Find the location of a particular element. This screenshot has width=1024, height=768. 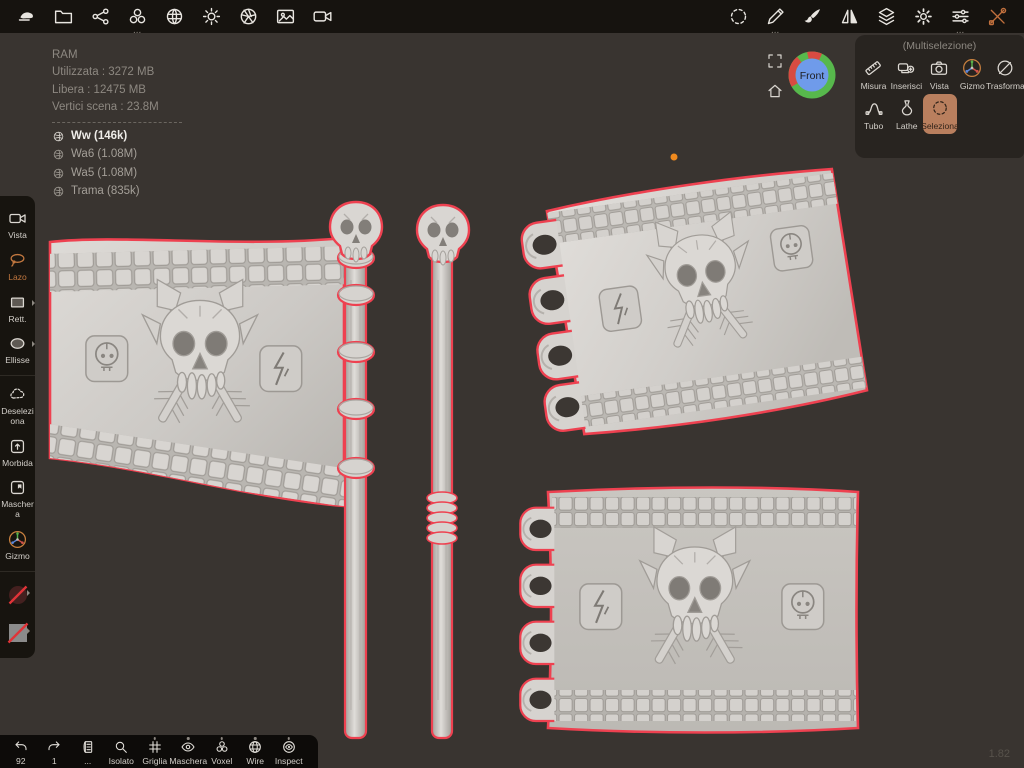

grid-icon is located at coordinates (154, 747).